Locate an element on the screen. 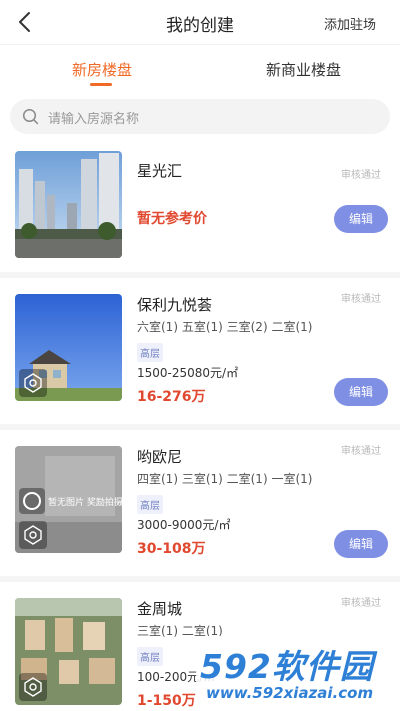  total-price: 1-150万 is located at coordinates (166, 701).